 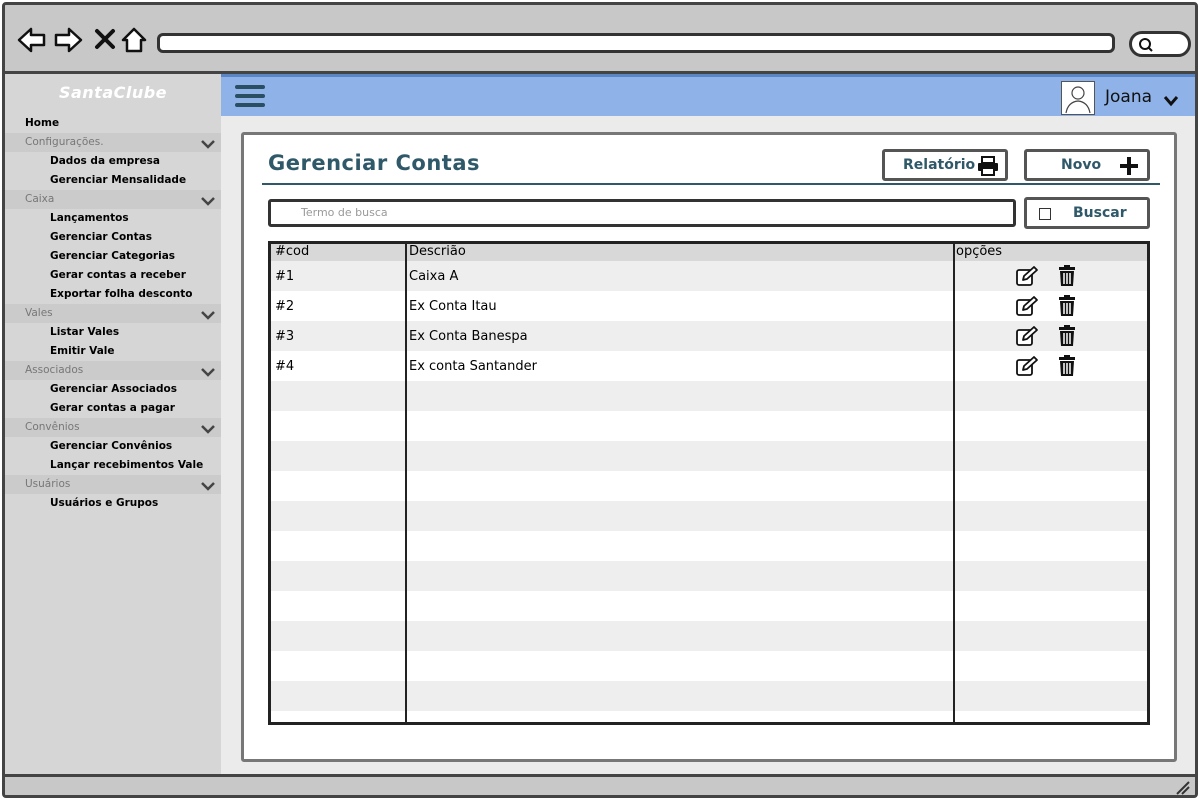 I want to click on search-button-label: Buscar, so click(x=1100, y=213).